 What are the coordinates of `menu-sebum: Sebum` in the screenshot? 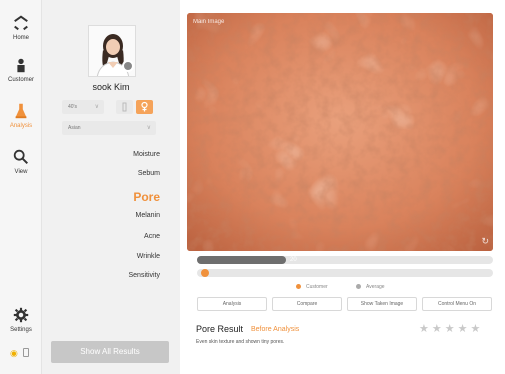 It's located at (149, 173).